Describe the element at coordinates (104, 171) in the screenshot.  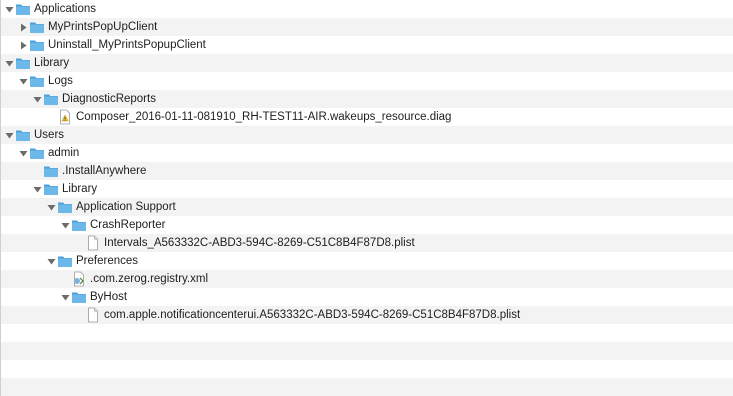
I see `tree-row-label: .InstallAnywhere` at that location.